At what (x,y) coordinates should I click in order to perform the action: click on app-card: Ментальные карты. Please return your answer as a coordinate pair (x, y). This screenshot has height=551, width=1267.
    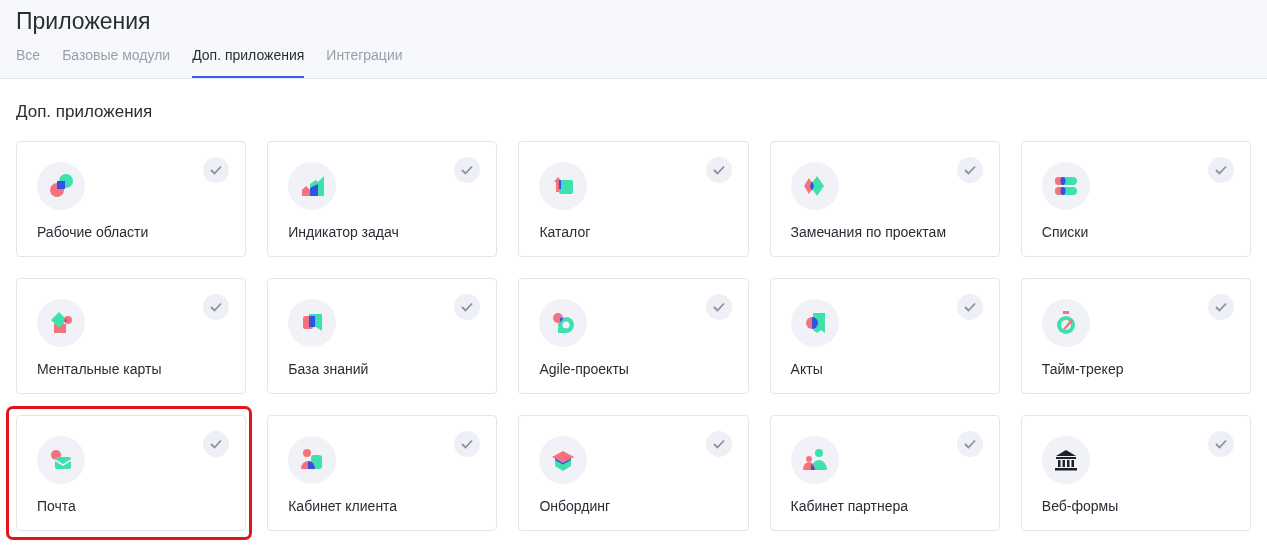
    Looking at the image, I should click on (131, 336).